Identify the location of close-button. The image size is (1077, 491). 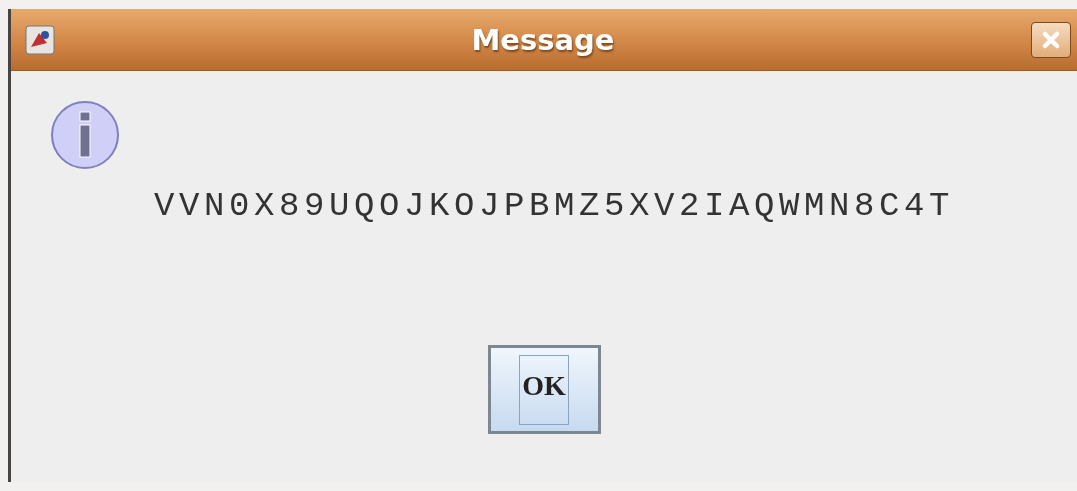
(1051, 39).